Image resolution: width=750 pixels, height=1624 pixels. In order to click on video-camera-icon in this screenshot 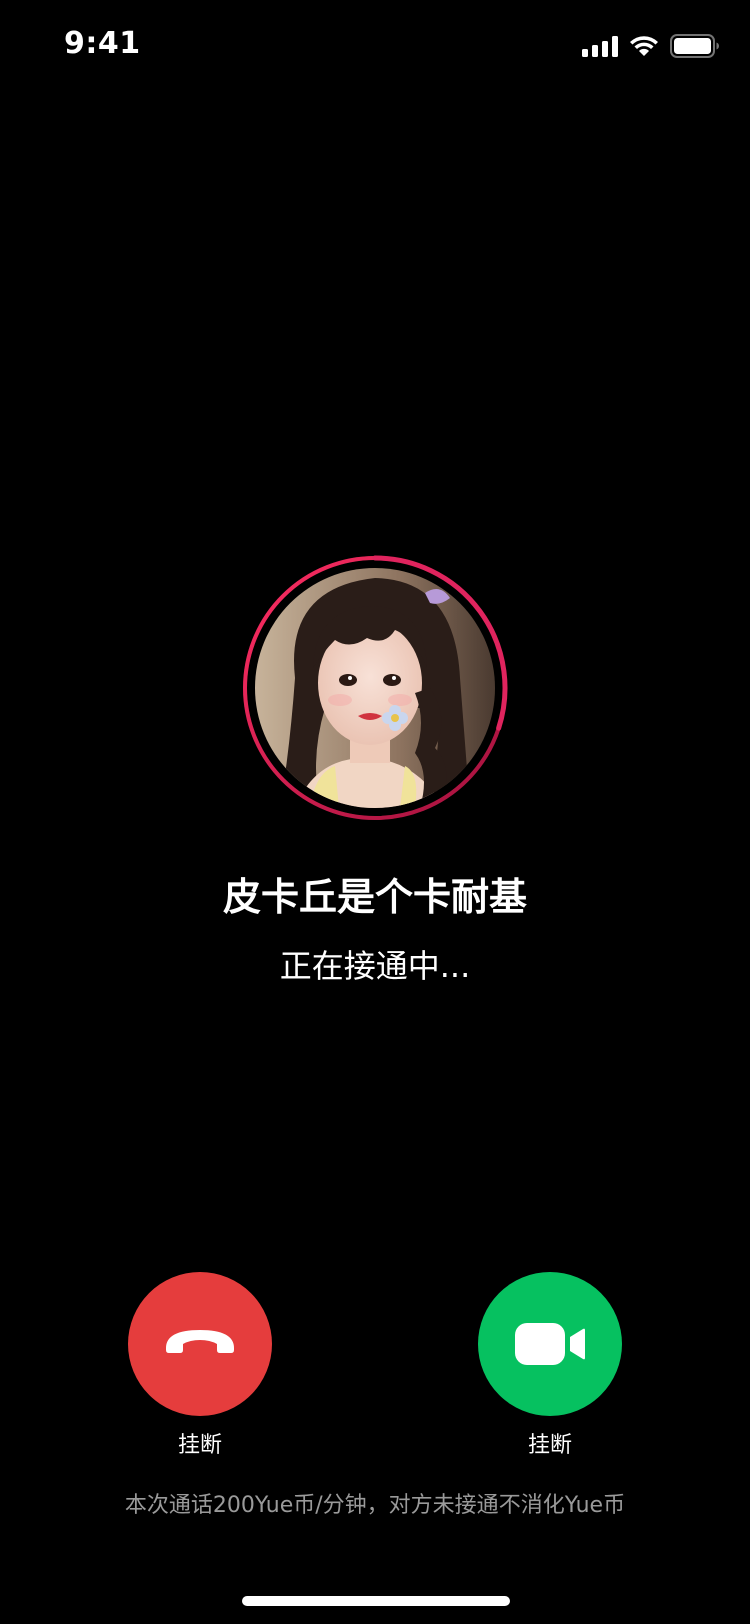, I will do `click(550, 1344)`.